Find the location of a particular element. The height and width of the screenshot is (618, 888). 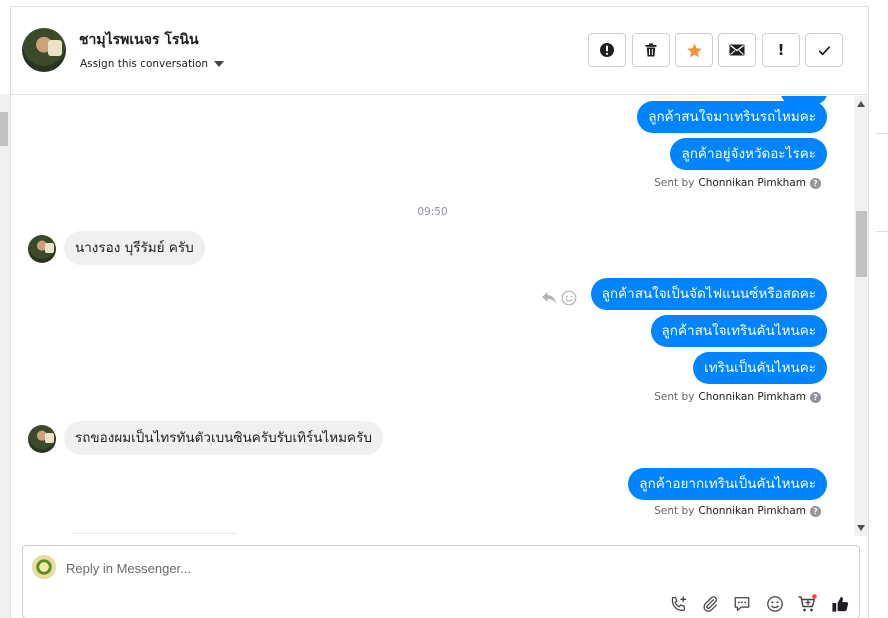

message-bubble-outgoing: เทรินเป็นคันไหนคะ is located at coordinates (760, 368).